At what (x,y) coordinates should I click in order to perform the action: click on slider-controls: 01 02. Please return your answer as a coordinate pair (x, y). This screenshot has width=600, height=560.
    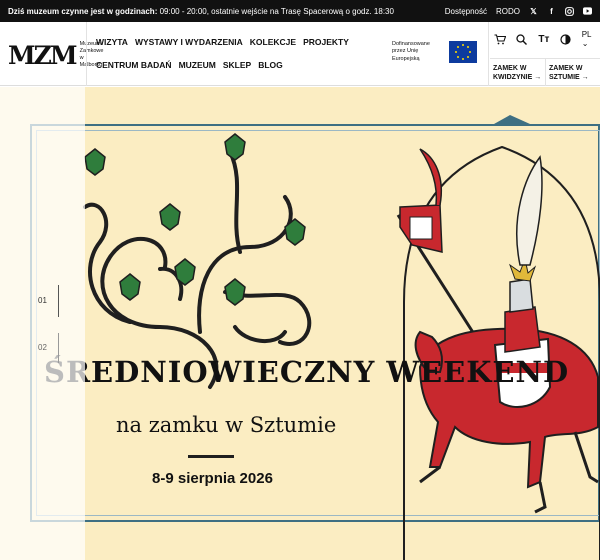
    Looking at the image, I should click on (42, 323).